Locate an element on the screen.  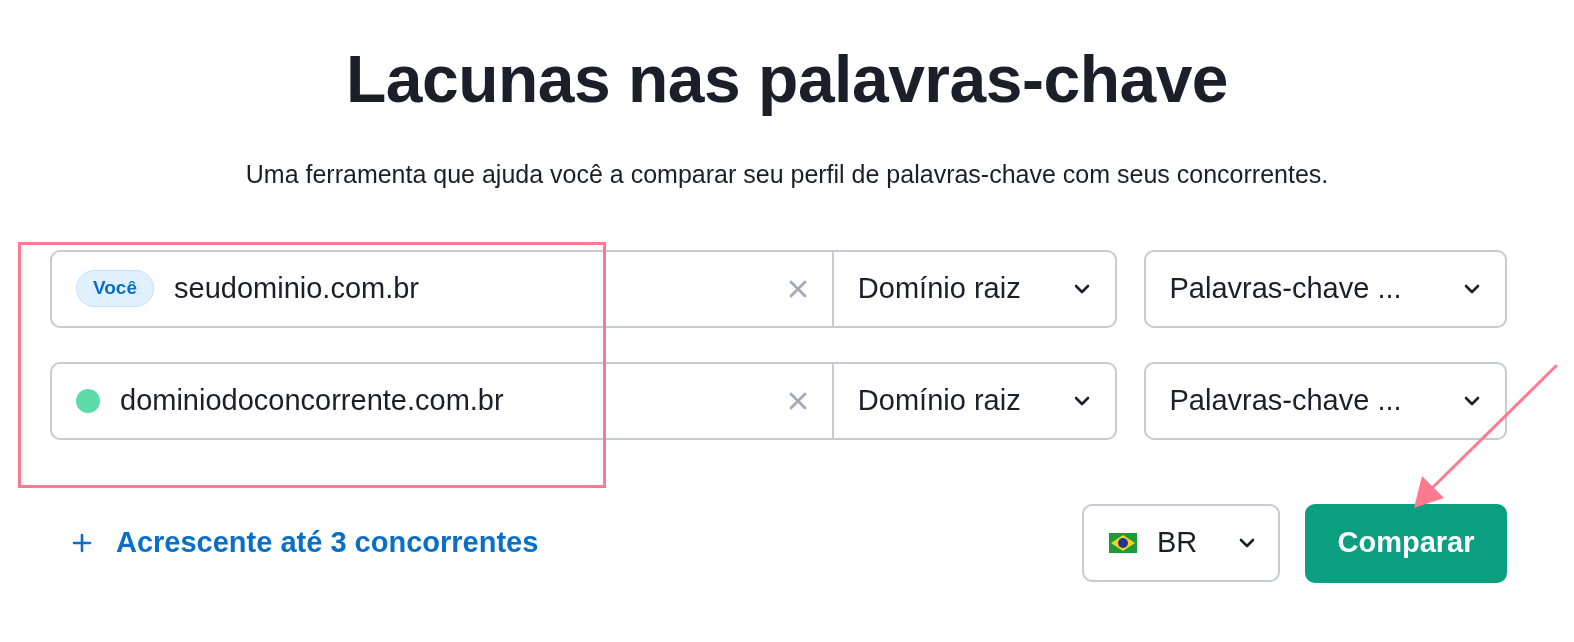
domain-field: Você seudominio.com.br is located at coordinates (442, 288).